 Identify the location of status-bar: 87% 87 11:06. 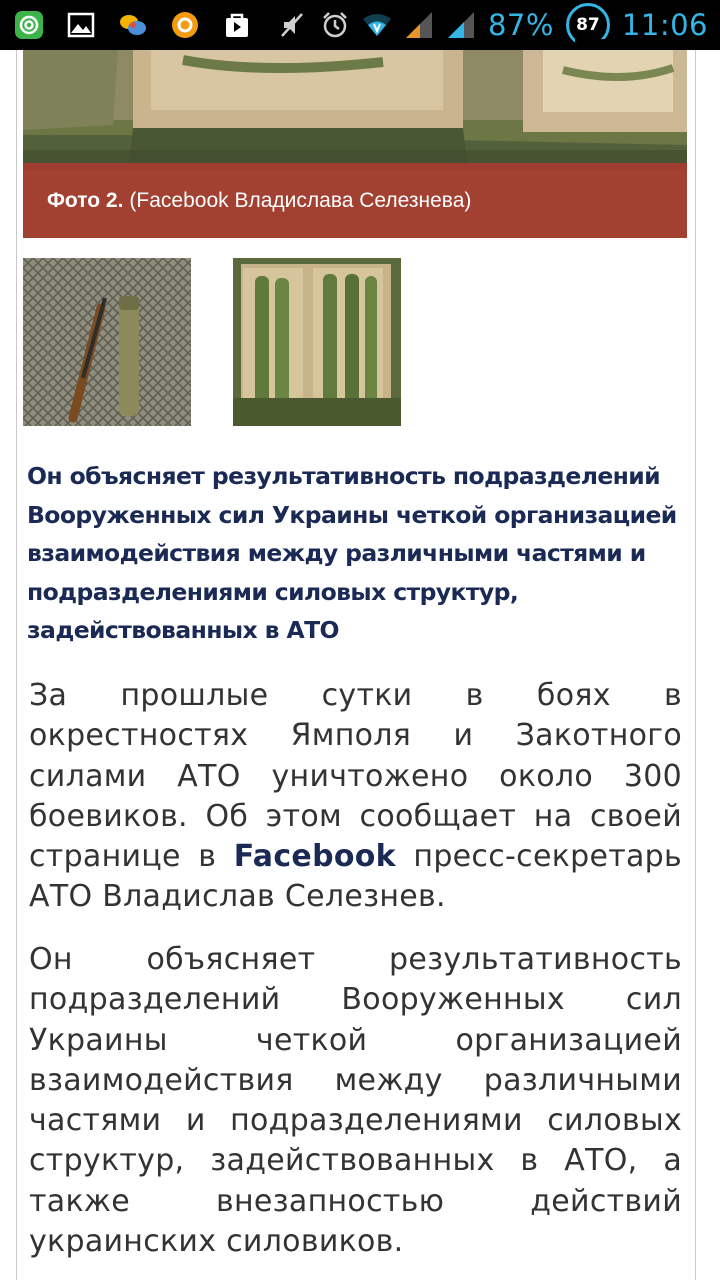
(360, 25).